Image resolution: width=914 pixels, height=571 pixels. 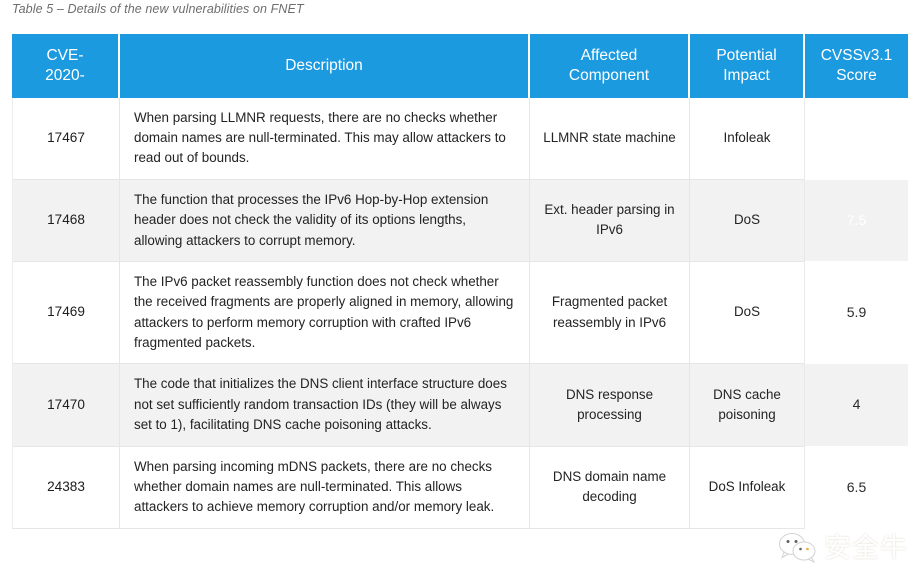 I want to click on column-header-cvss-line1: CVSSv3.1, so click(x=856, y=55).